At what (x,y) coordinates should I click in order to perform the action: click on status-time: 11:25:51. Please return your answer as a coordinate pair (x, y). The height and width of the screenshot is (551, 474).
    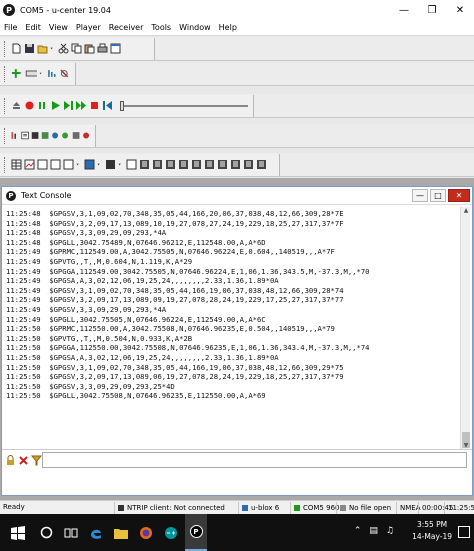
    Looking at the image, I should click on (459, 508).